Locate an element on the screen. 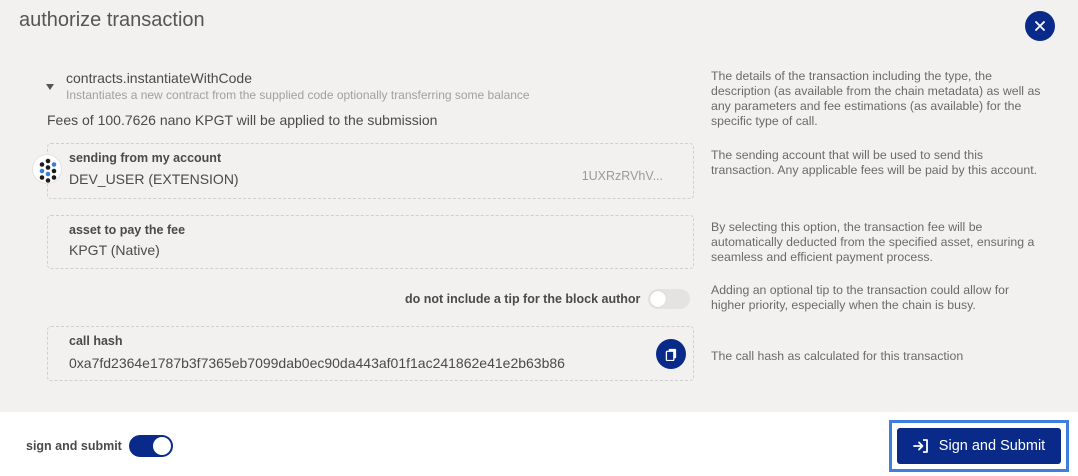  fee-asset-value: KPGT (Native) is located at coordinates (114, 250).